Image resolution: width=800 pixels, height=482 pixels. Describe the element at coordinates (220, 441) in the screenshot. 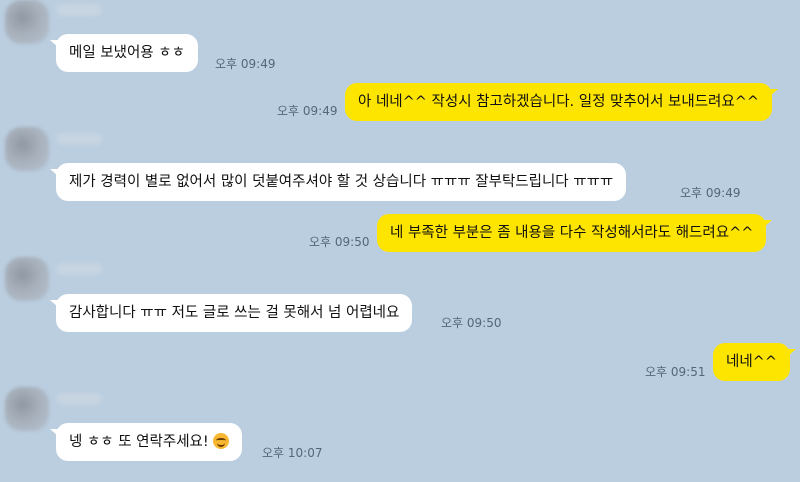

I see `smiling-face-emoji-icon` at that location.